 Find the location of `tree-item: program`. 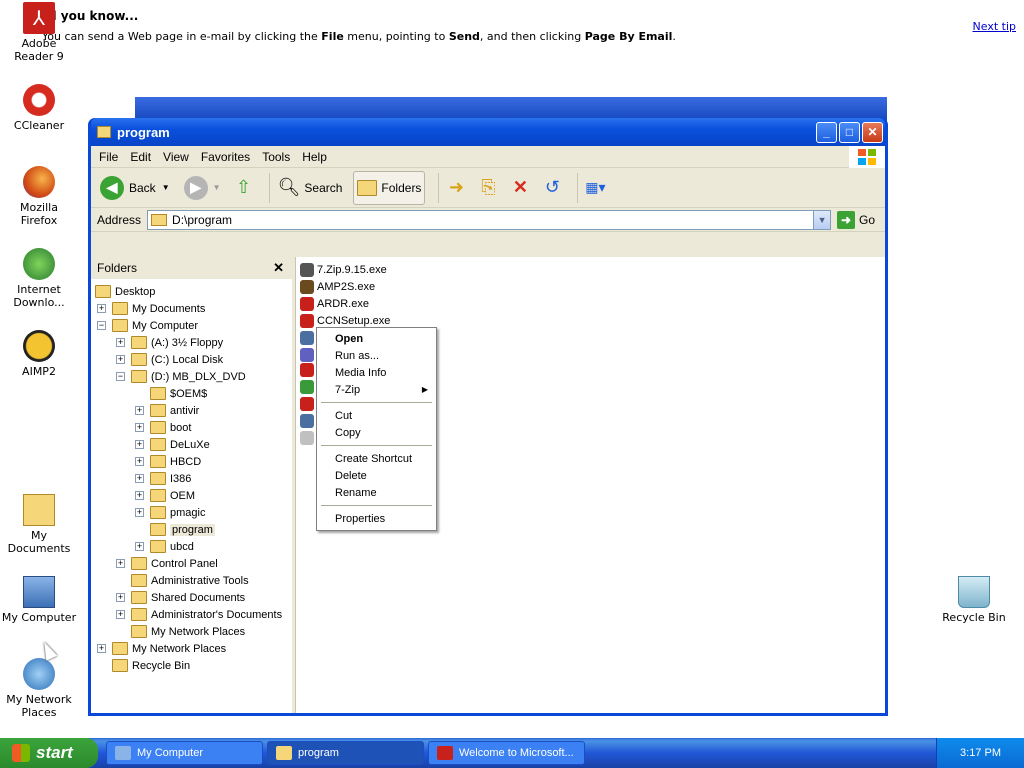

tree-item: program is located at coordinates (175, 529).